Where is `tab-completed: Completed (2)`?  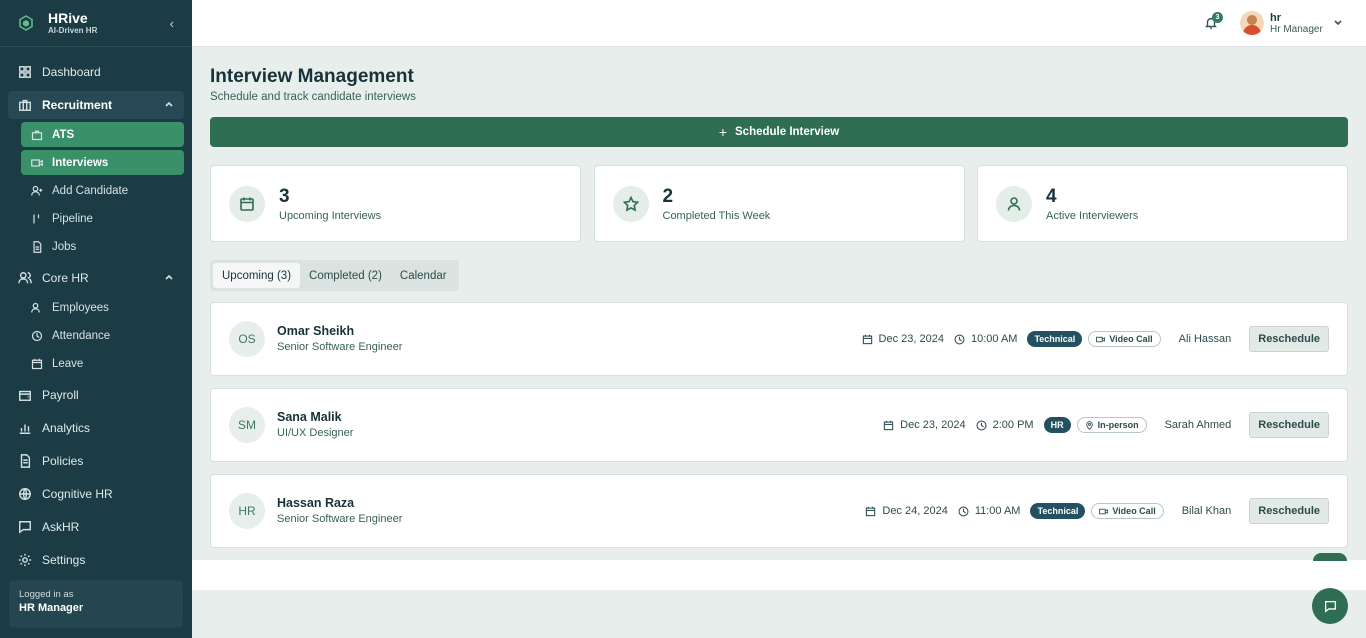
tab-completed: Completed (2) is located at coordinates (345, 275).